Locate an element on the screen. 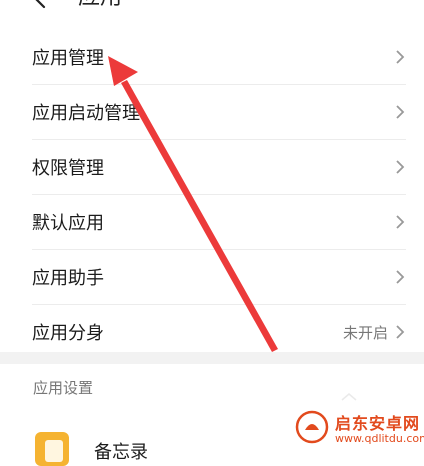  memo-icon is located at coordinates (52, 449).